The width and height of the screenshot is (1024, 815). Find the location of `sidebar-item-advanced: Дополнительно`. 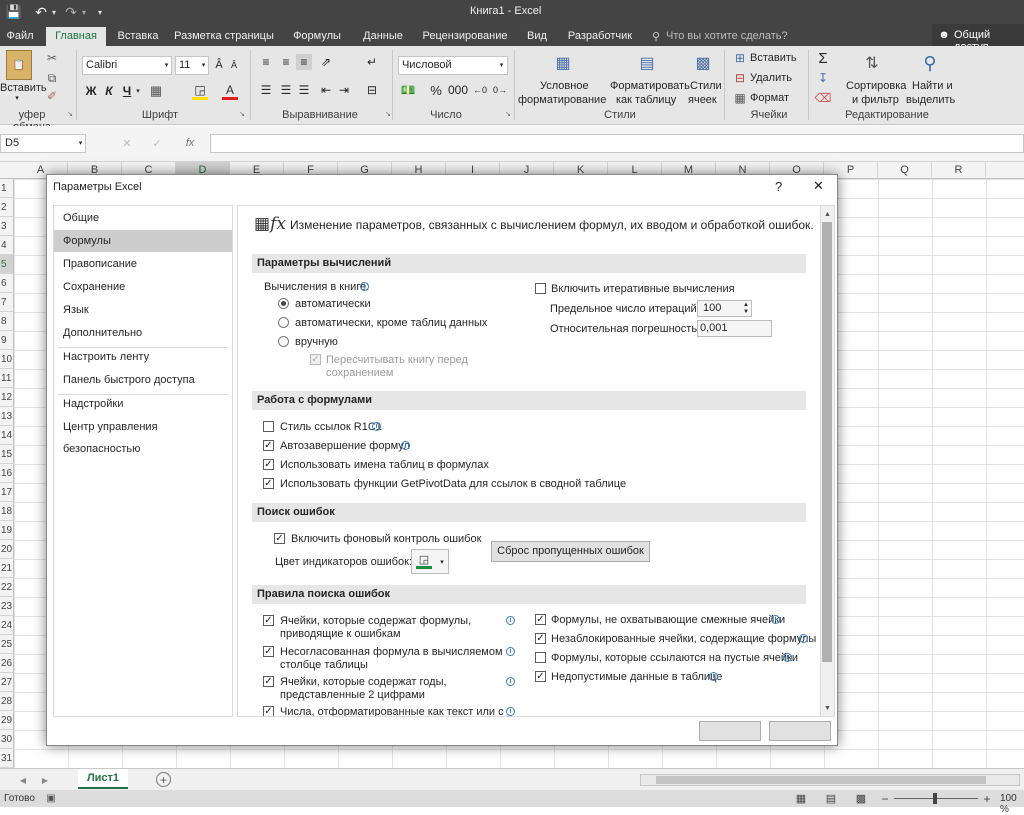

sidebar-item-advanced: Дополнительно is located at coordinates (143, 333).